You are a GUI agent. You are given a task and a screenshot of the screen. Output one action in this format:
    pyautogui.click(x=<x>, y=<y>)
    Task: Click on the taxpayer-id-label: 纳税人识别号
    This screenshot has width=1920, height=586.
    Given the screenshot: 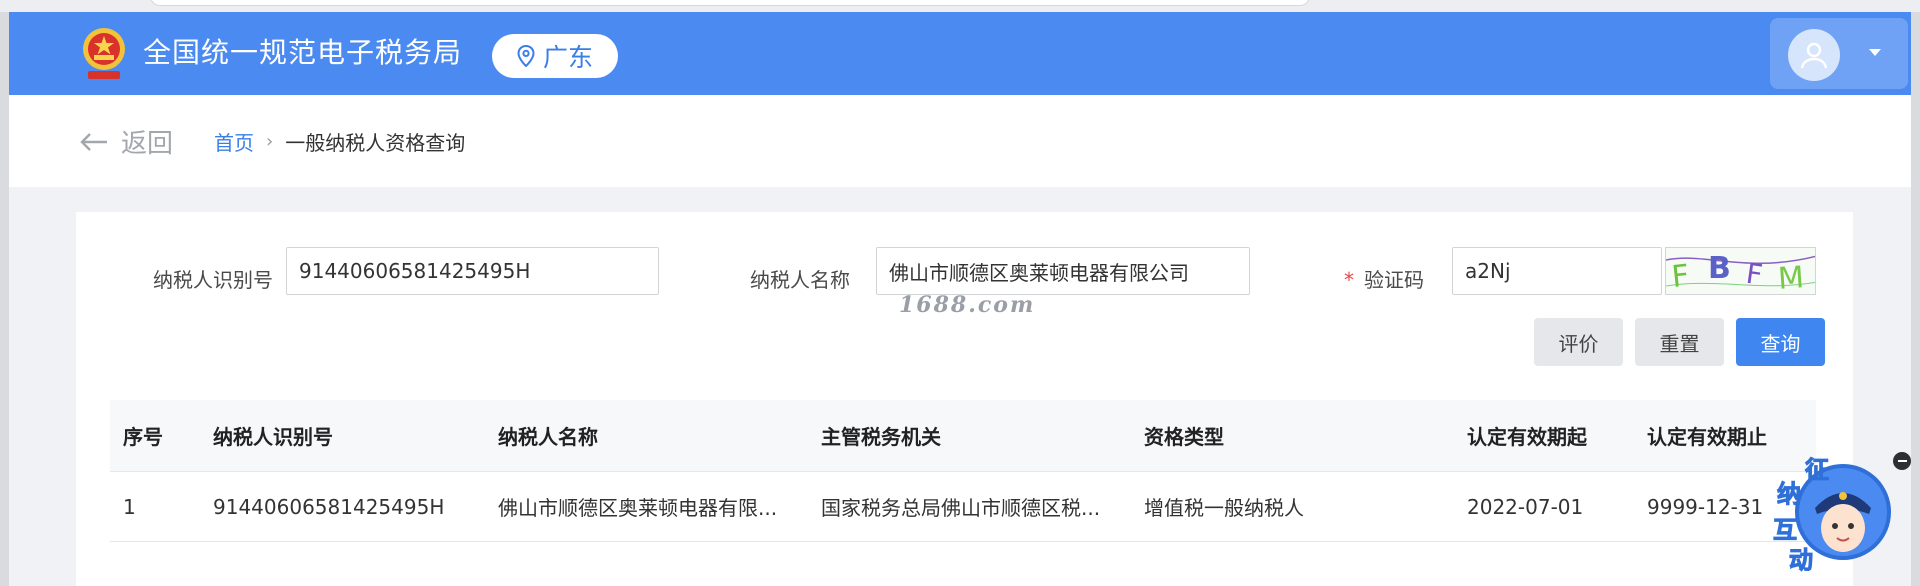 What is the action you would take?
    pyautogui.click(x=213, y=280)
    